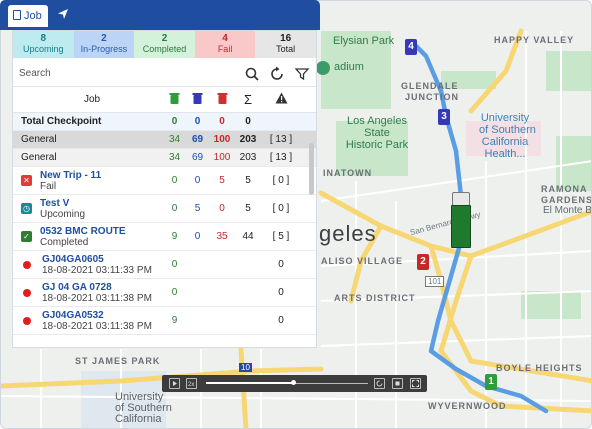 The image size is (592, 429). What do you see at coordinates (43, 44) in the screenshot?
I see `summary-upcoming: 8 Upcoming` at bounding box center [43, 44].